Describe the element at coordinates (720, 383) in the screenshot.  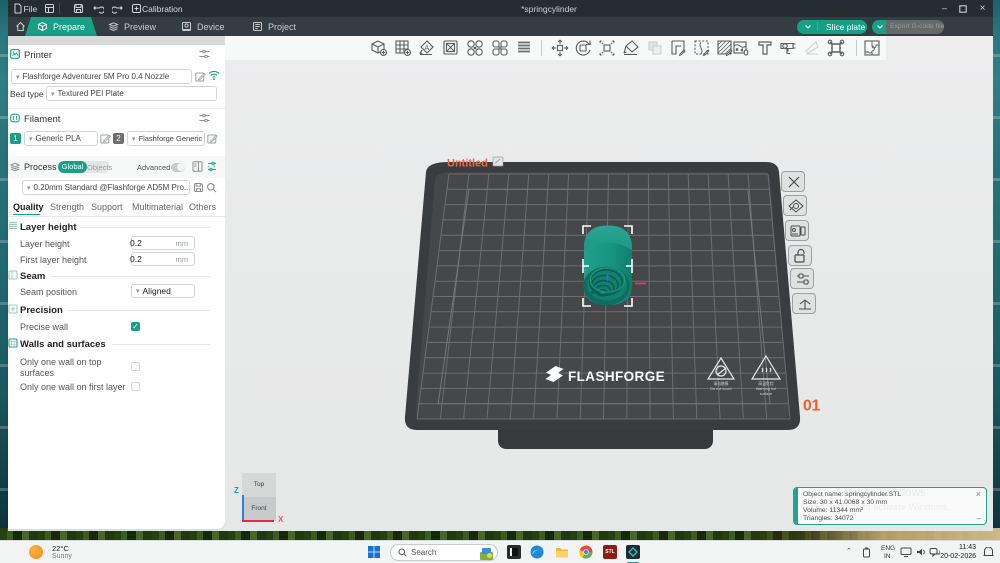
I see `svg-text: 请勿触摸` at that location.